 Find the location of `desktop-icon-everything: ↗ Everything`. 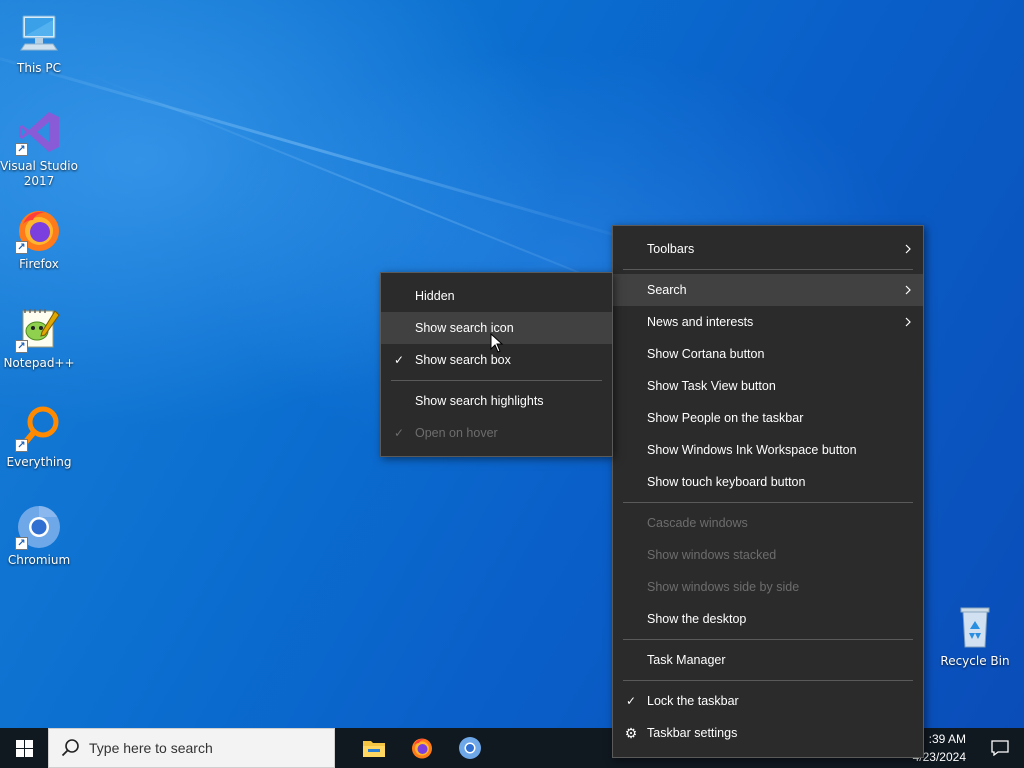

desktop-icon-everything: ↗ Everything is located at coordinates (39, 437).